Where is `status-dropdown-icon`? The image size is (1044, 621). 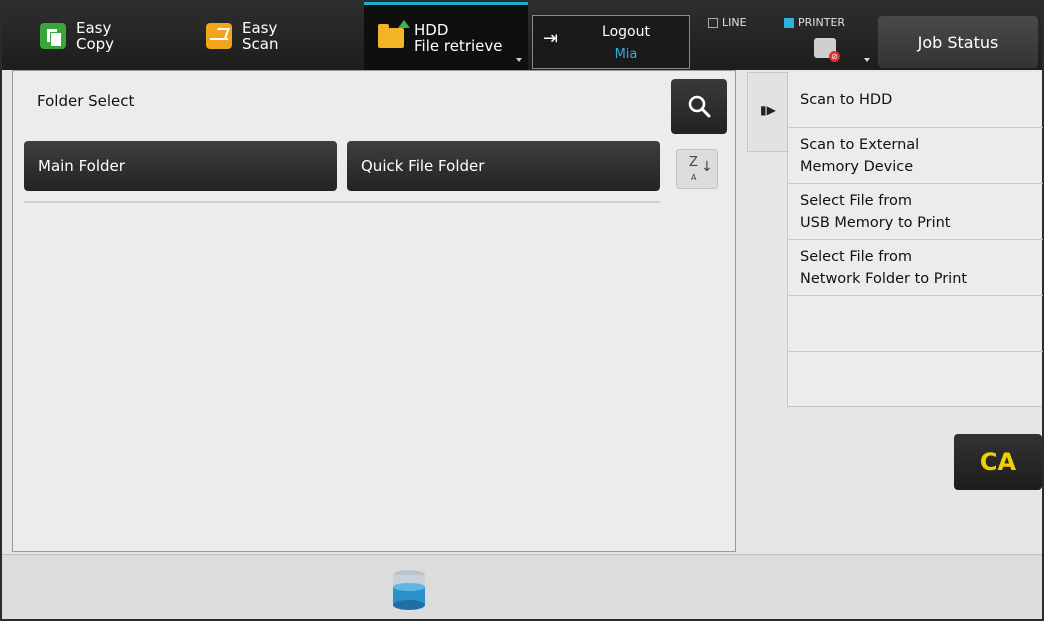 status-dropdown-icon is located at coordinates (867, 60).